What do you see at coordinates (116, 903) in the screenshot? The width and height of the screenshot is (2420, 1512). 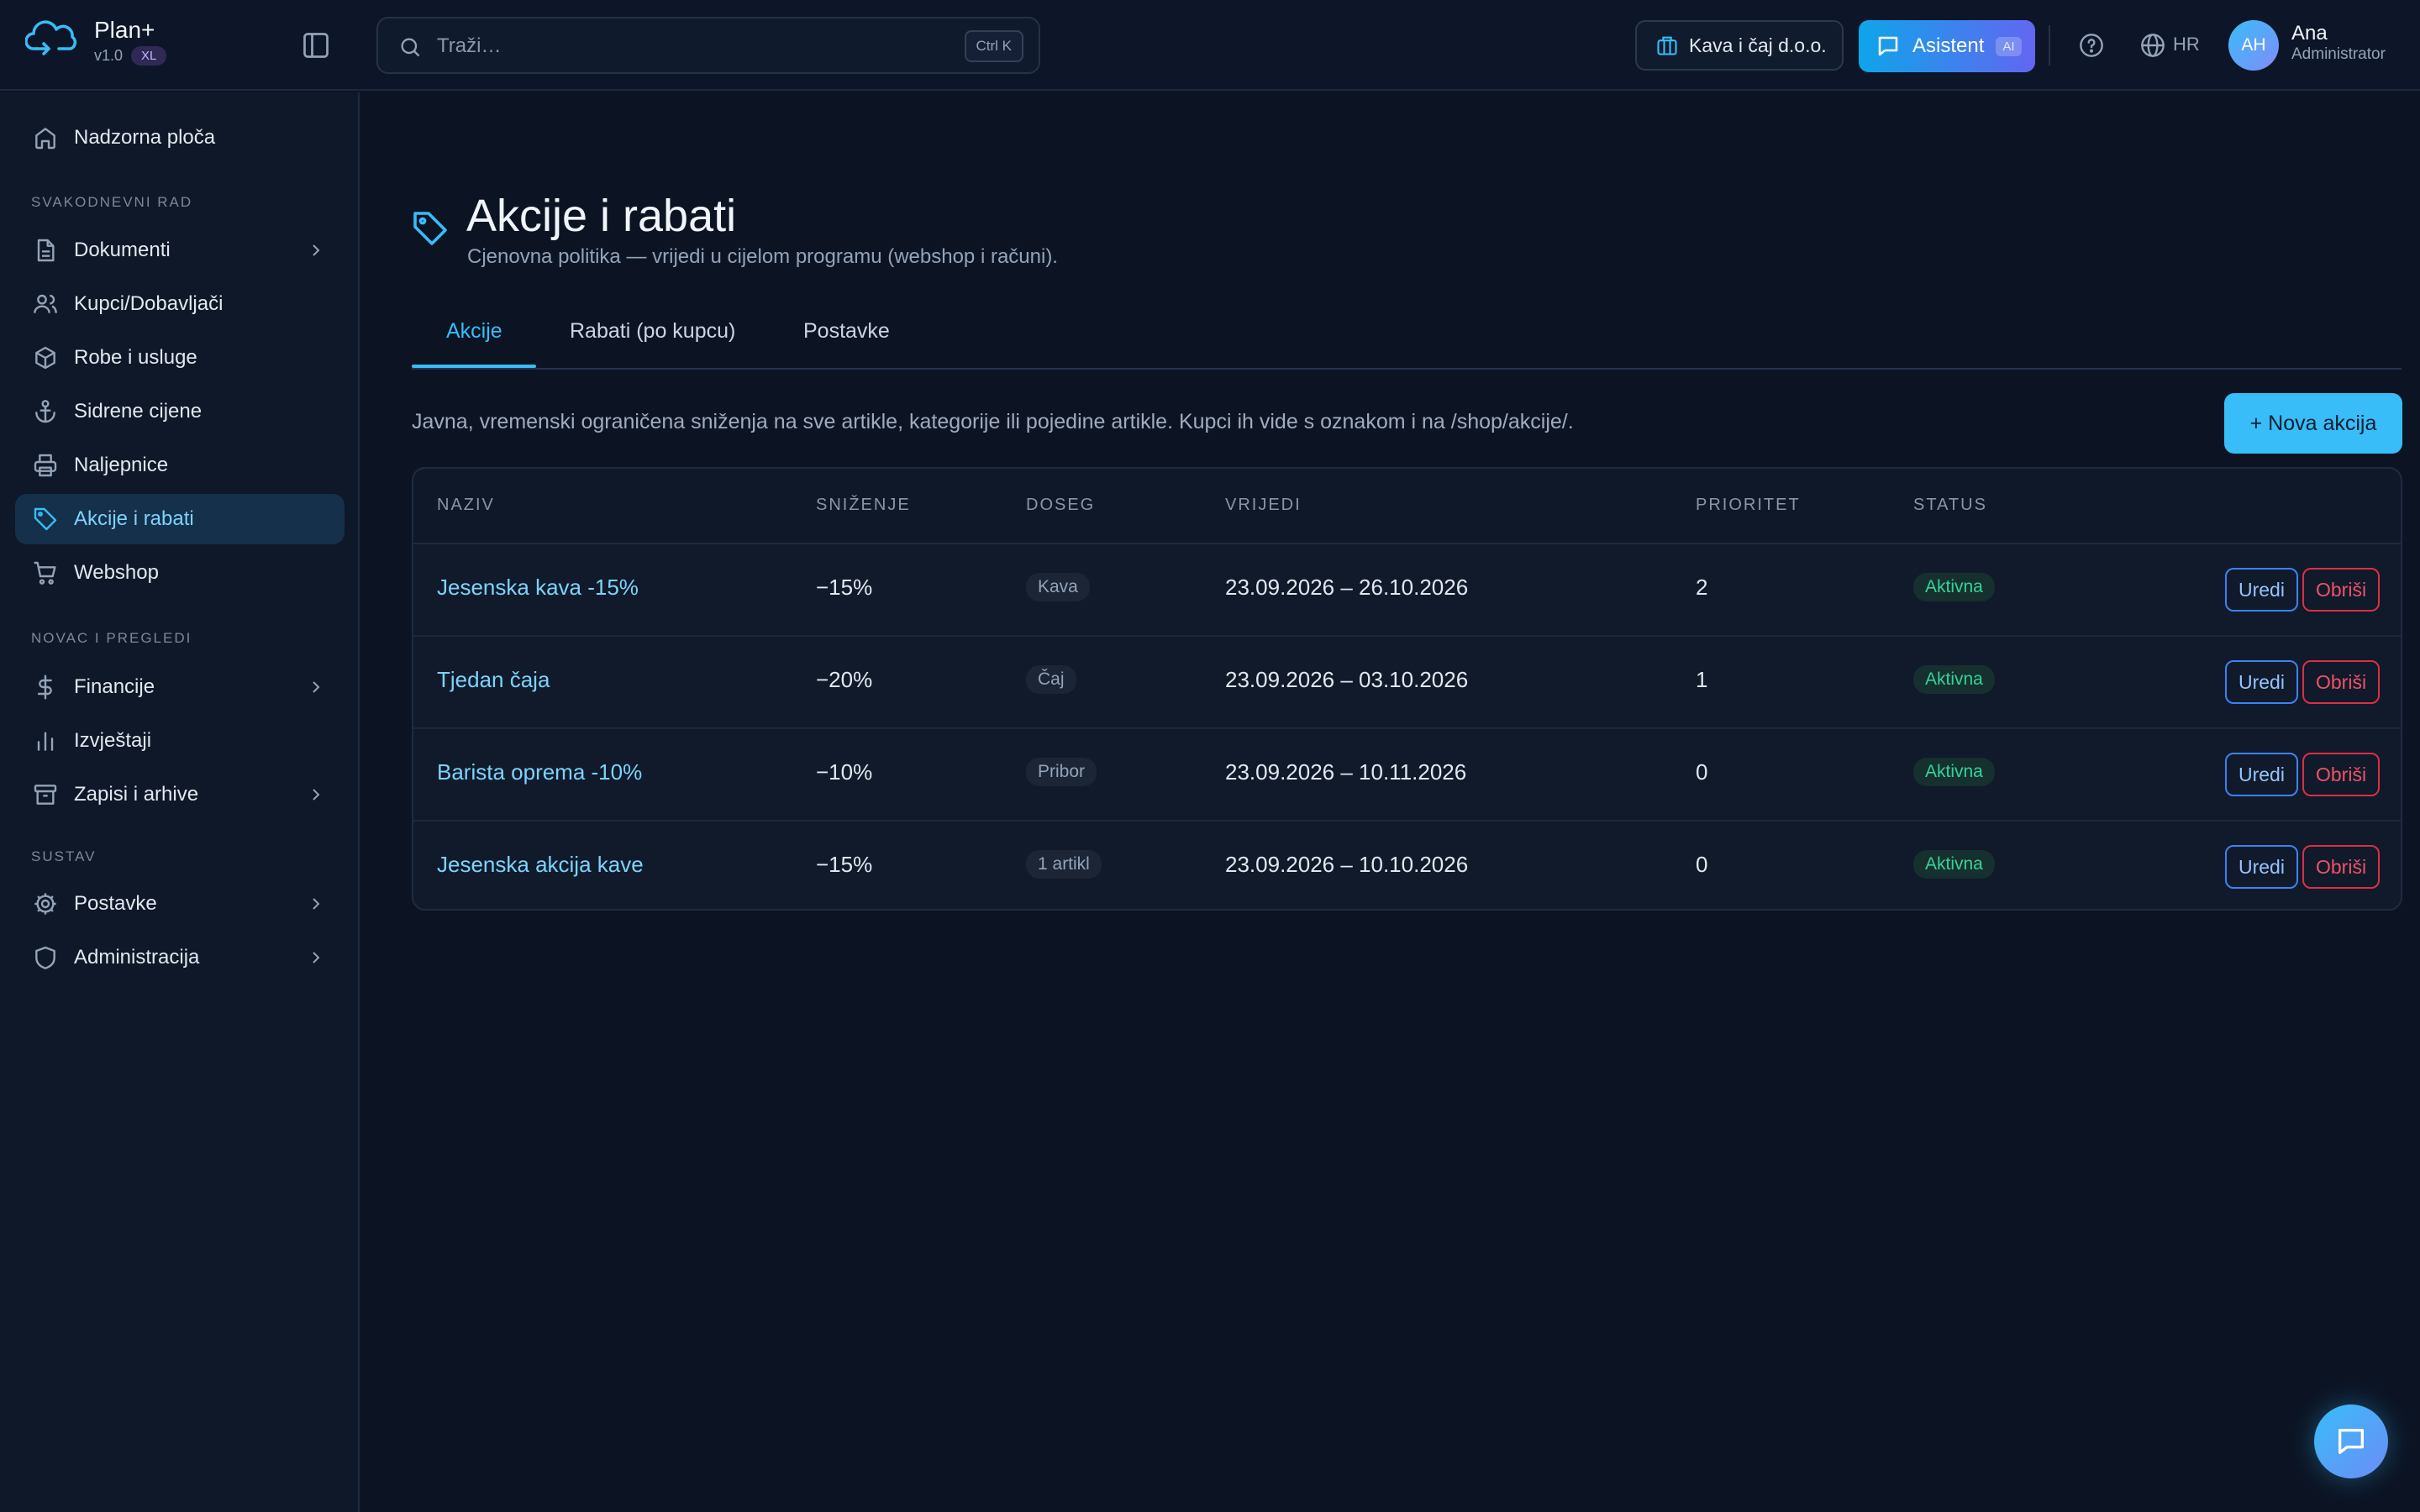 I see `sidebar-item-label: Postavke` at bounding box center [116, 903].